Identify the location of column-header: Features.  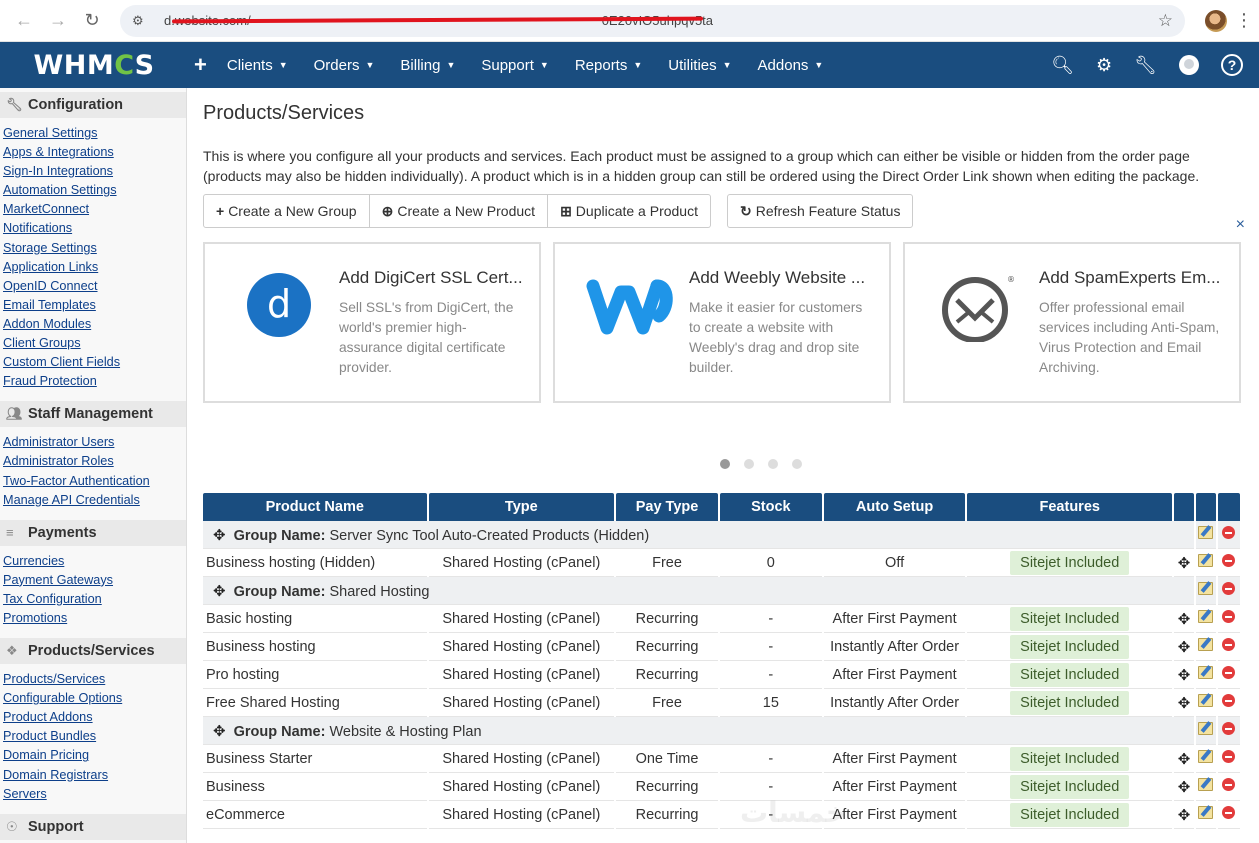
(1070, 507).